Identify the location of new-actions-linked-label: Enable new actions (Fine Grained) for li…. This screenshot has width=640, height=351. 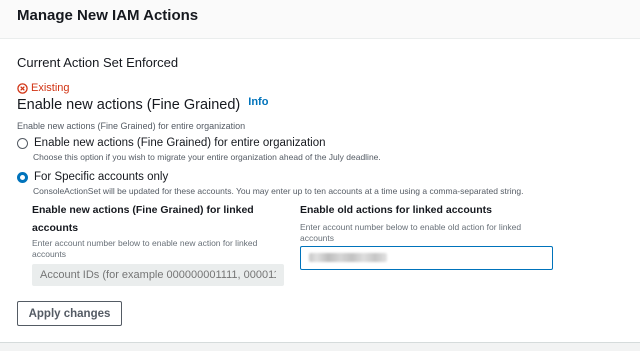
(143, 219).